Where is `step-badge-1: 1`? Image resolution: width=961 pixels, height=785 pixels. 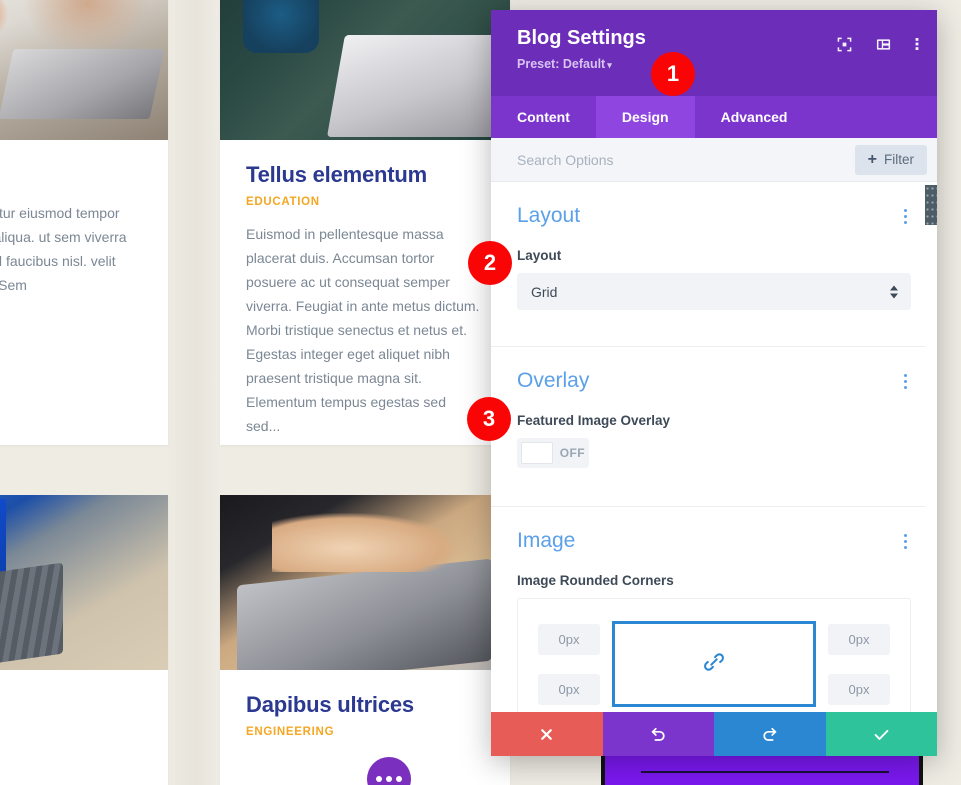
step-badge-1: 1 is located at coordinates (673, 74).